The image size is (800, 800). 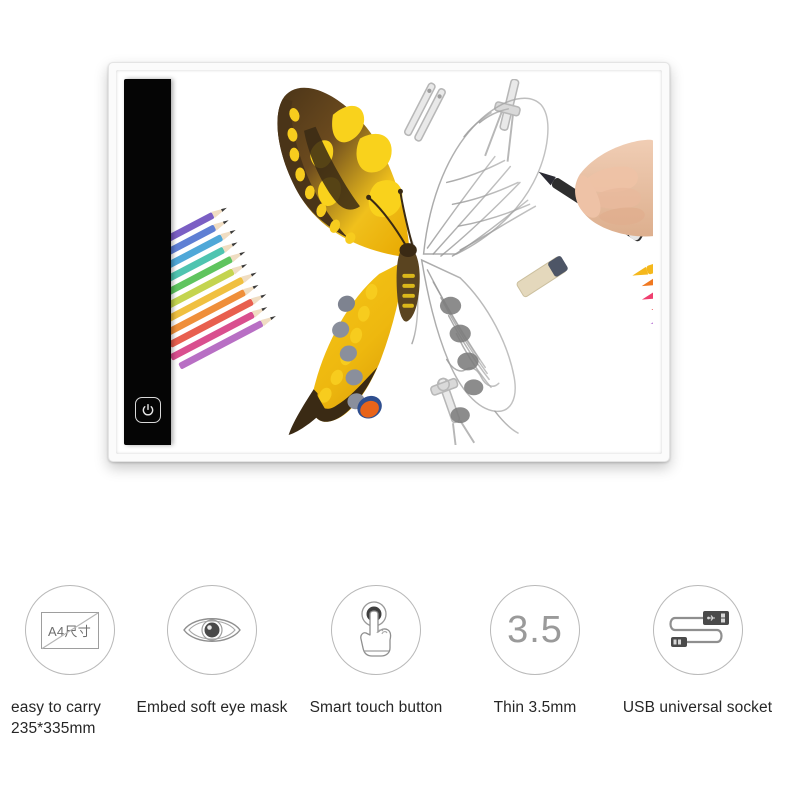 I want to click on a4-size-icon: A4尺寸, so click(x=69, y=630).